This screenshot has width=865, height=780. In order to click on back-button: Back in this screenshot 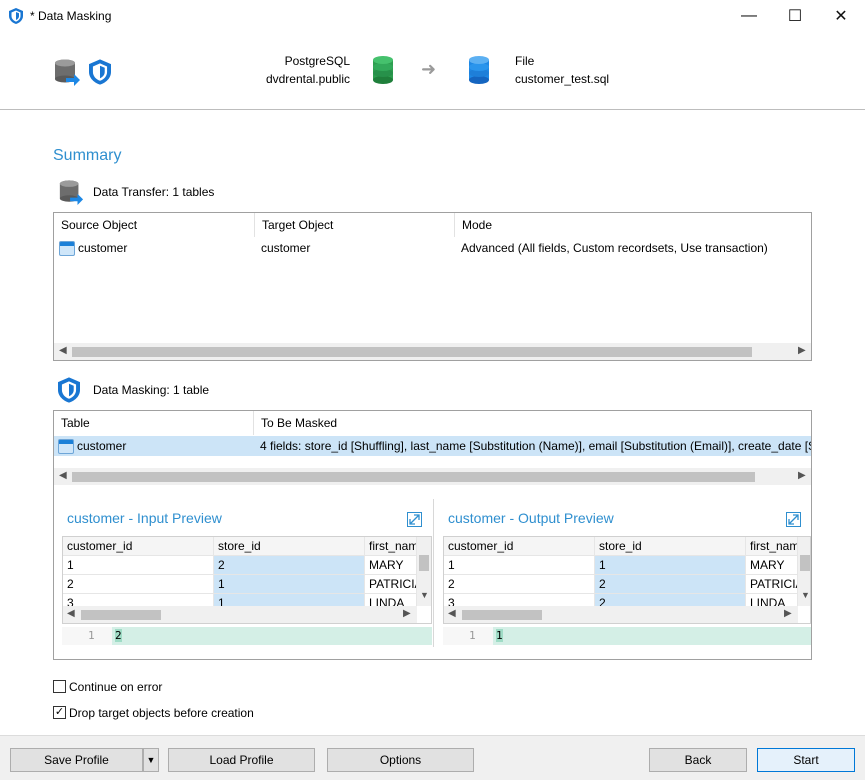, I will do `click(698, 760)`.